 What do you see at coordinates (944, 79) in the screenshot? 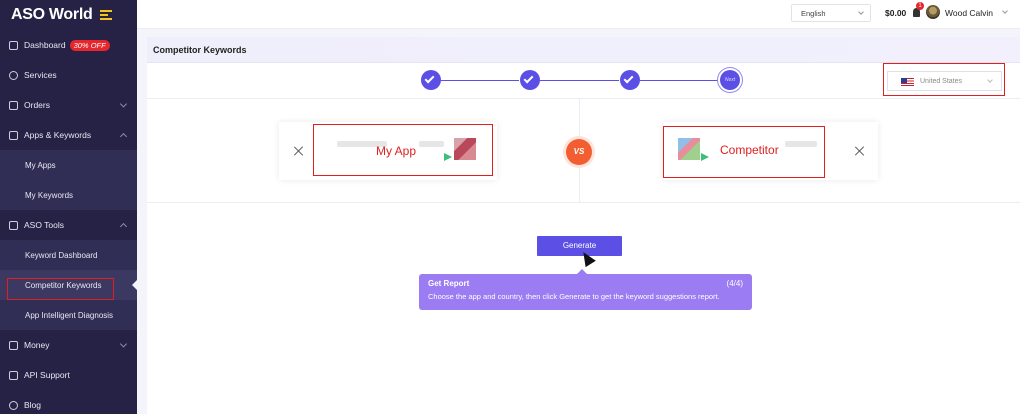
I see `highlight-box-country` at bounding box center [944, 79].